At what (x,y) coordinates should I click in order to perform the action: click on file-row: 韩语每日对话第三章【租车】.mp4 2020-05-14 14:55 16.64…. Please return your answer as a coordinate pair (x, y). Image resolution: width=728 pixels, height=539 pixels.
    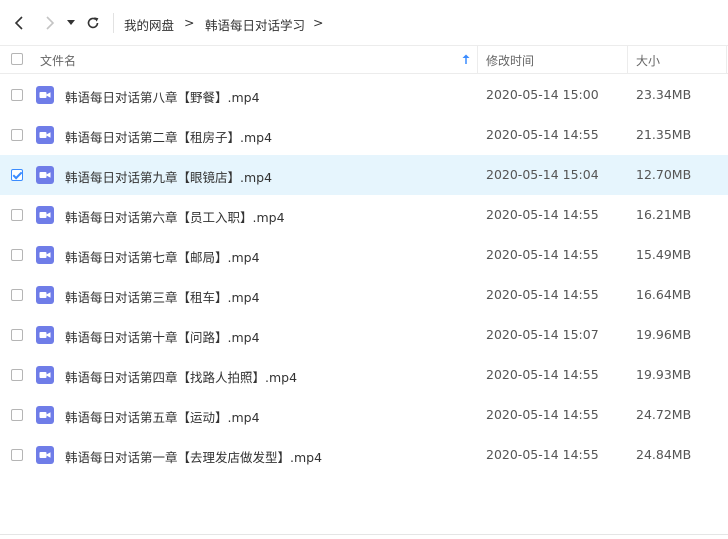
    Looking at the image, I should click on (364, 295).